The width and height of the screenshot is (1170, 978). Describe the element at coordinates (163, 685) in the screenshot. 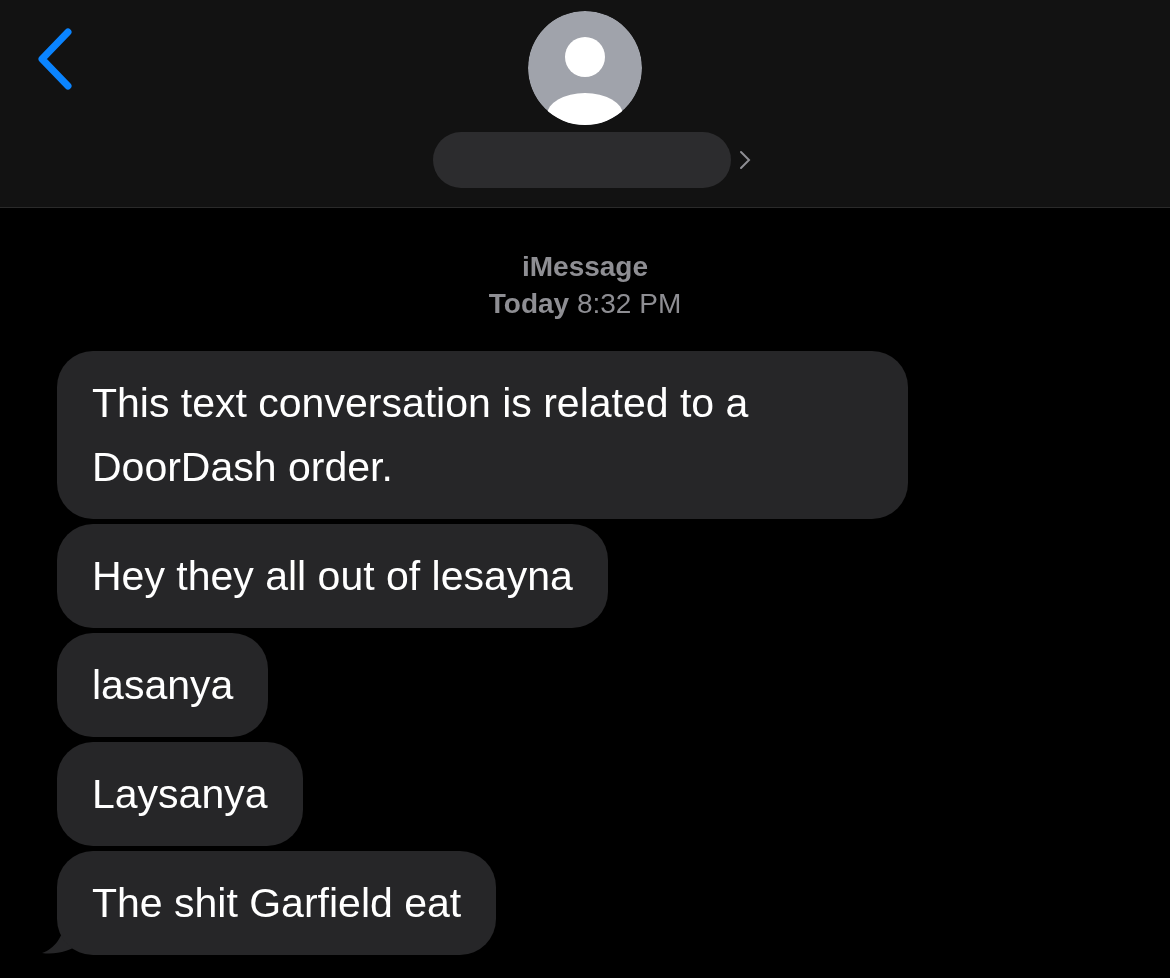

I see `message-bubble: lasanya` at that location.